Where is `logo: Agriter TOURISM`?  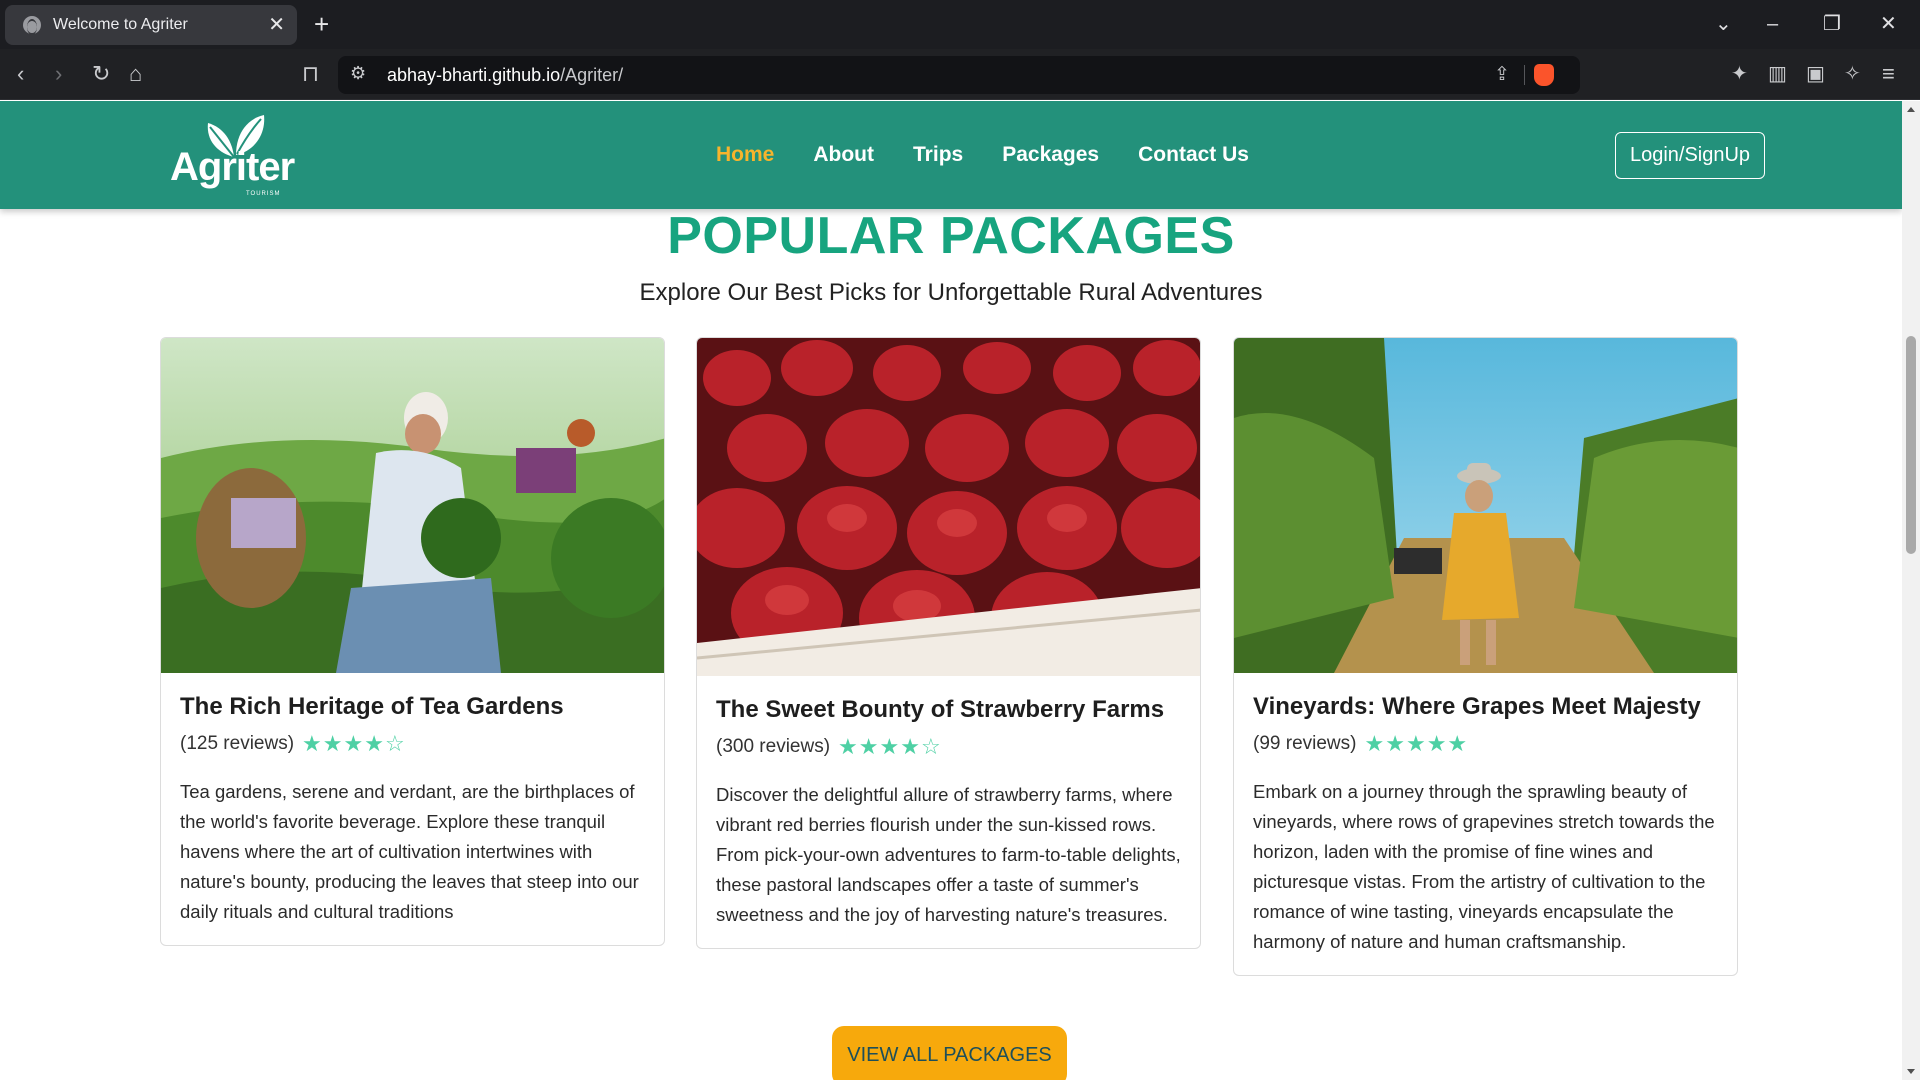 logo: Agriter TOURISM is located at coordinates (235, 156).